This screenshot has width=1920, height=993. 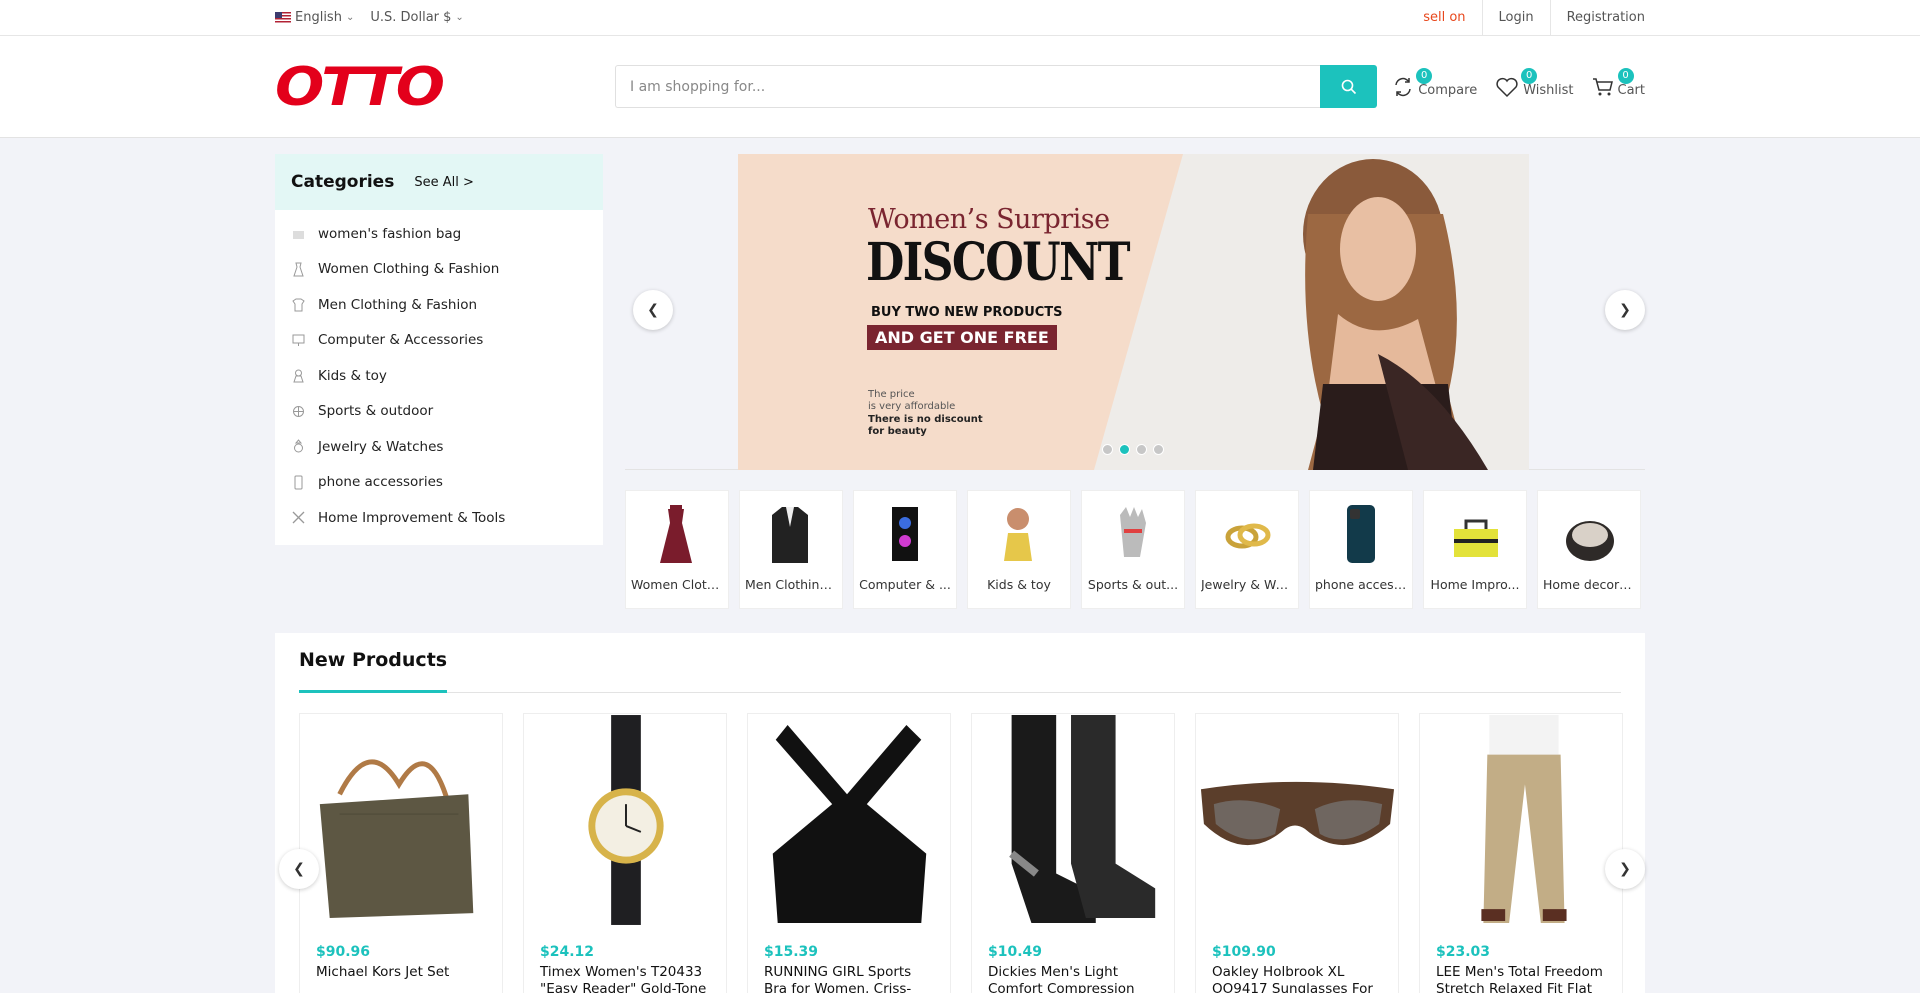 What do you see at coordinates (567, 952) in the screenshot?
I see `product-price: $24.12` at bounding box center [567, 952].